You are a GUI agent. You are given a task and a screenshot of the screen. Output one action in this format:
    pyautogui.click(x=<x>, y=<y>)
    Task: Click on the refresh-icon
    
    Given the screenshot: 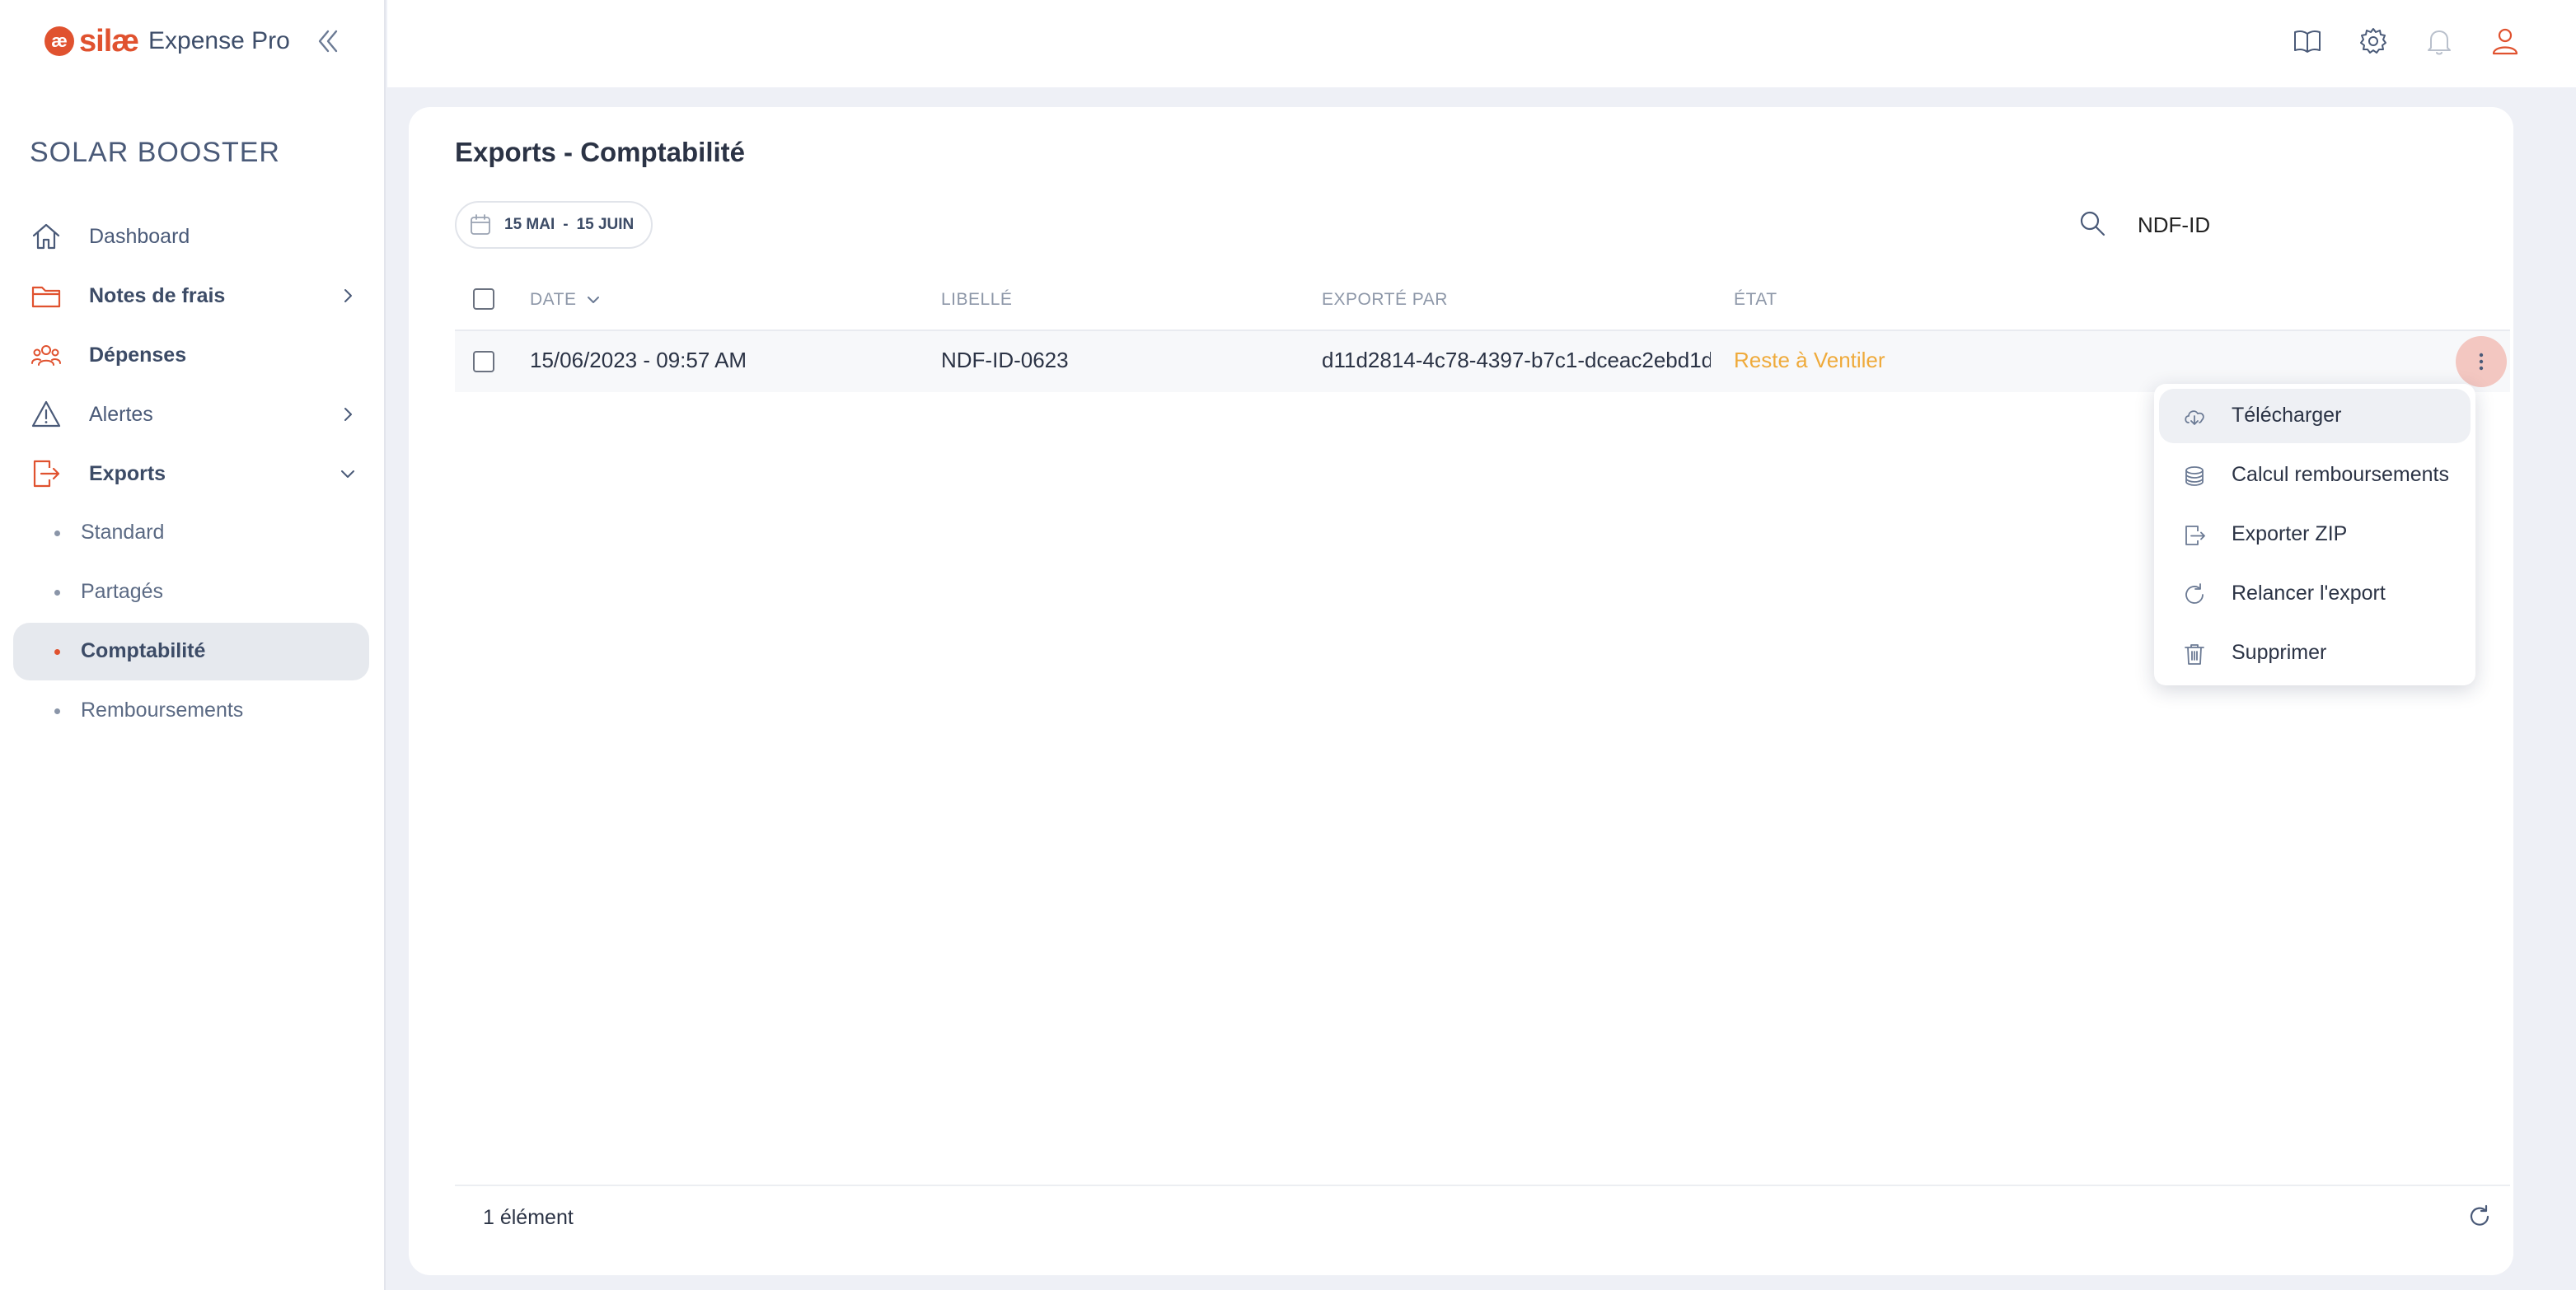 What is the action you would take?
    pyautogui.click(x=2480, y=1217)
    